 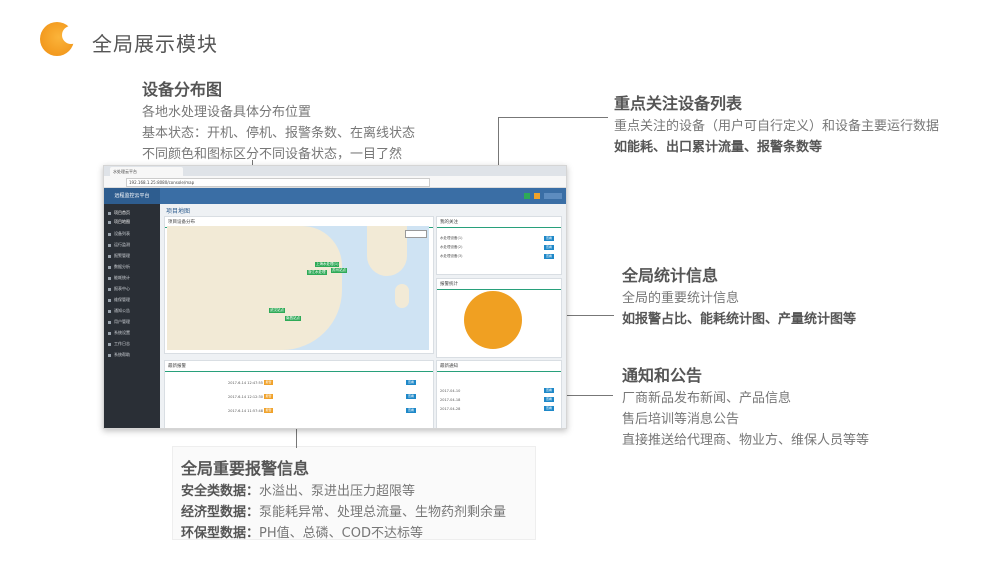 What do you see at coordinates (344, 512) in the screenshot?
I see `alarm-category-row: 经济型数据：泵能耗异常、处理总流量、生物药剂剩余量` at bounding box center [344, 512].